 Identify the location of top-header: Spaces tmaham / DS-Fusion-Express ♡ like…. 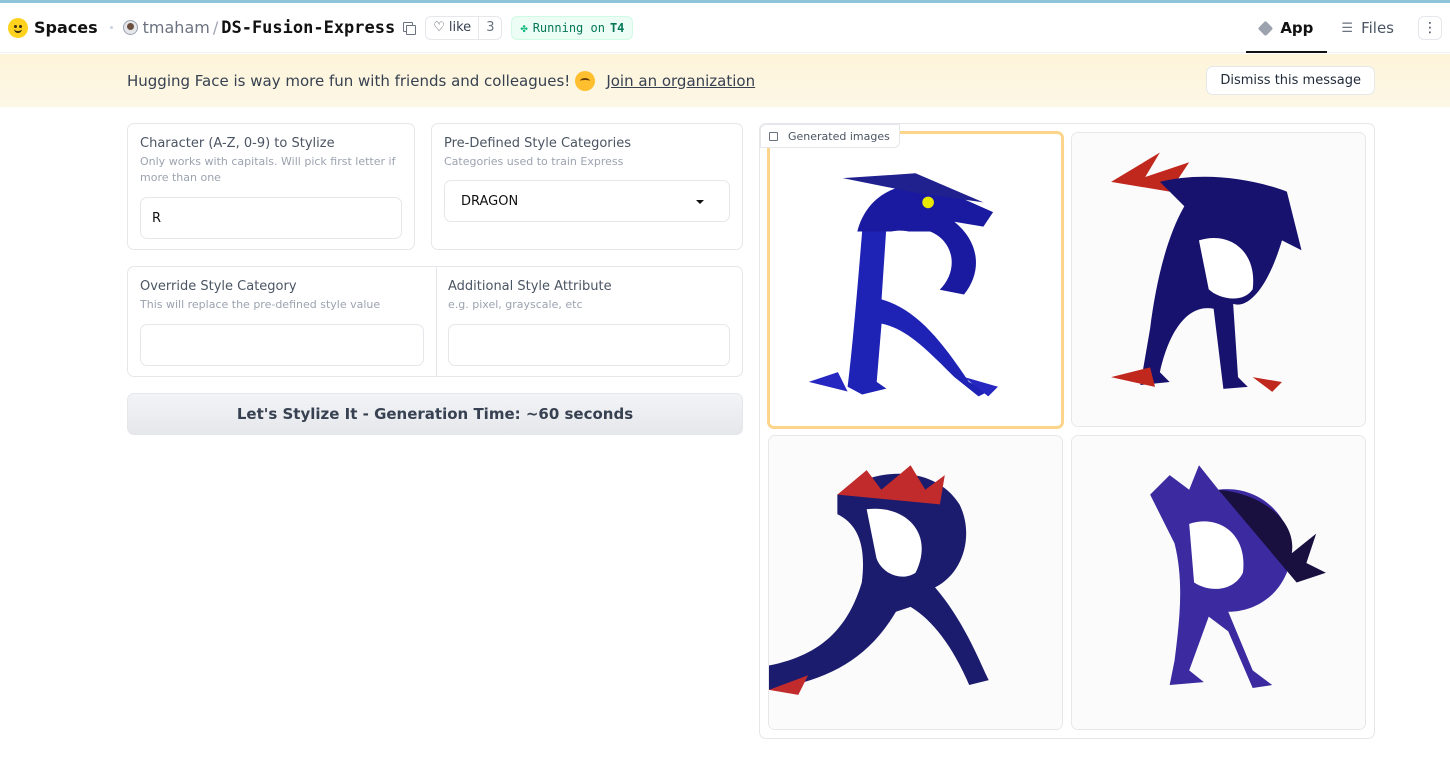
(725, 28).